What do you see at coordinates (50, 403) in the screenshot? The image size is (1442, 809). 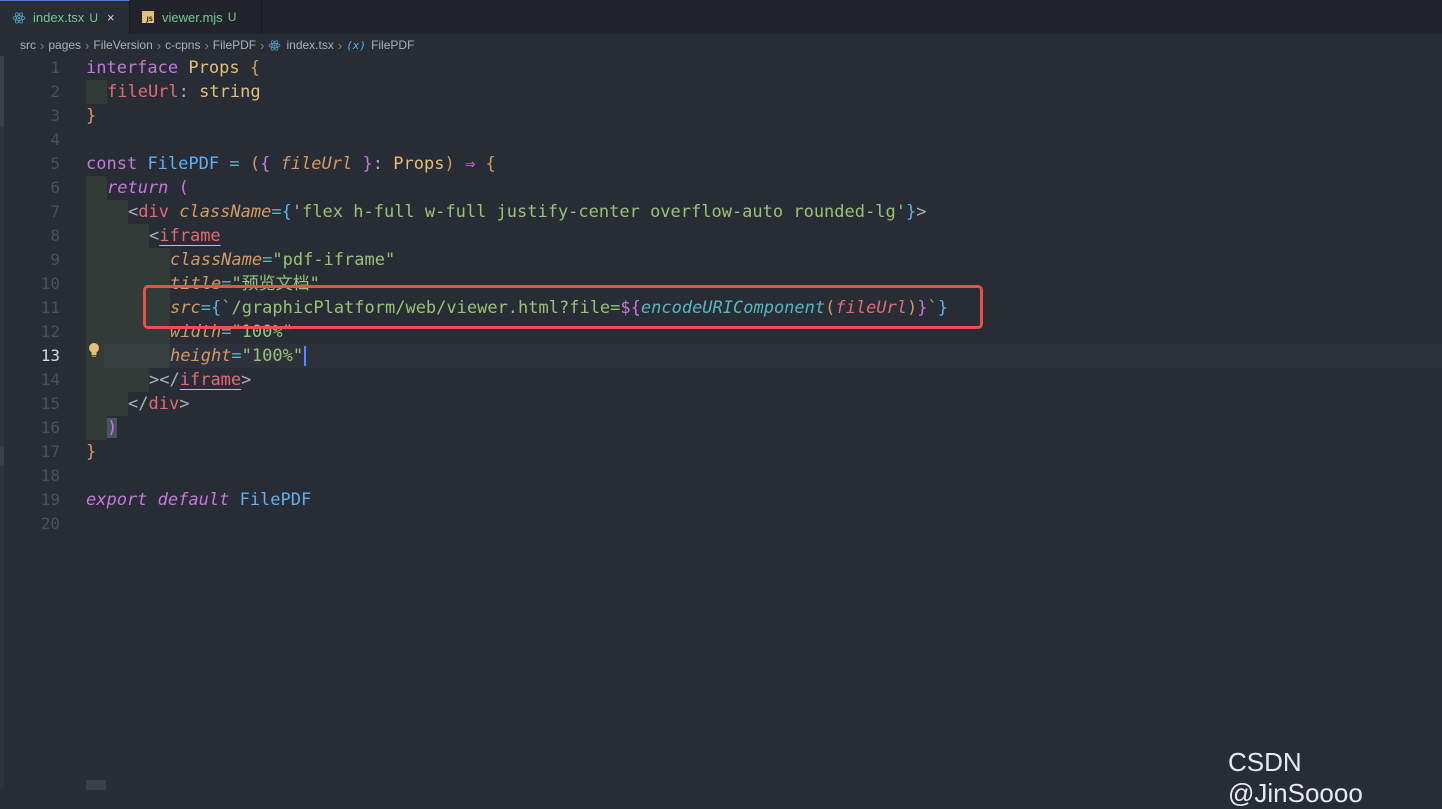 I see `line-number: 15` at bounding box center [50, 403].